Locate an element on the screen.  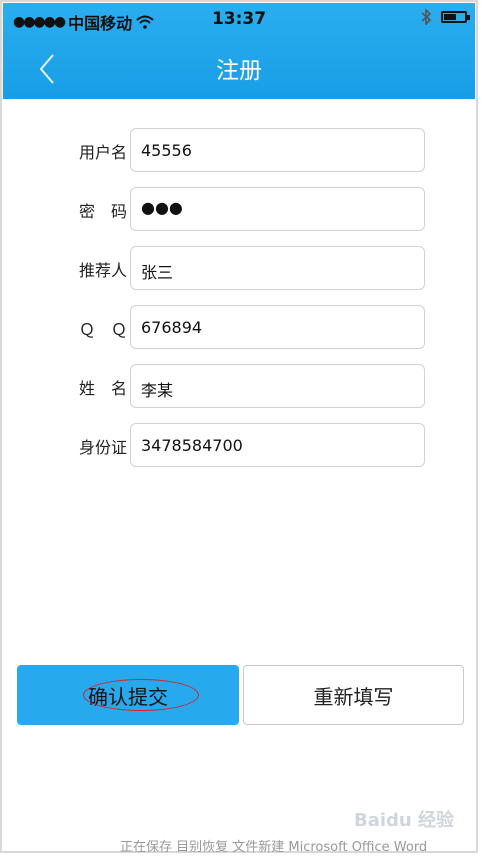
form-row-name: 姓 名 李某 is located at coordinates (241, 386).